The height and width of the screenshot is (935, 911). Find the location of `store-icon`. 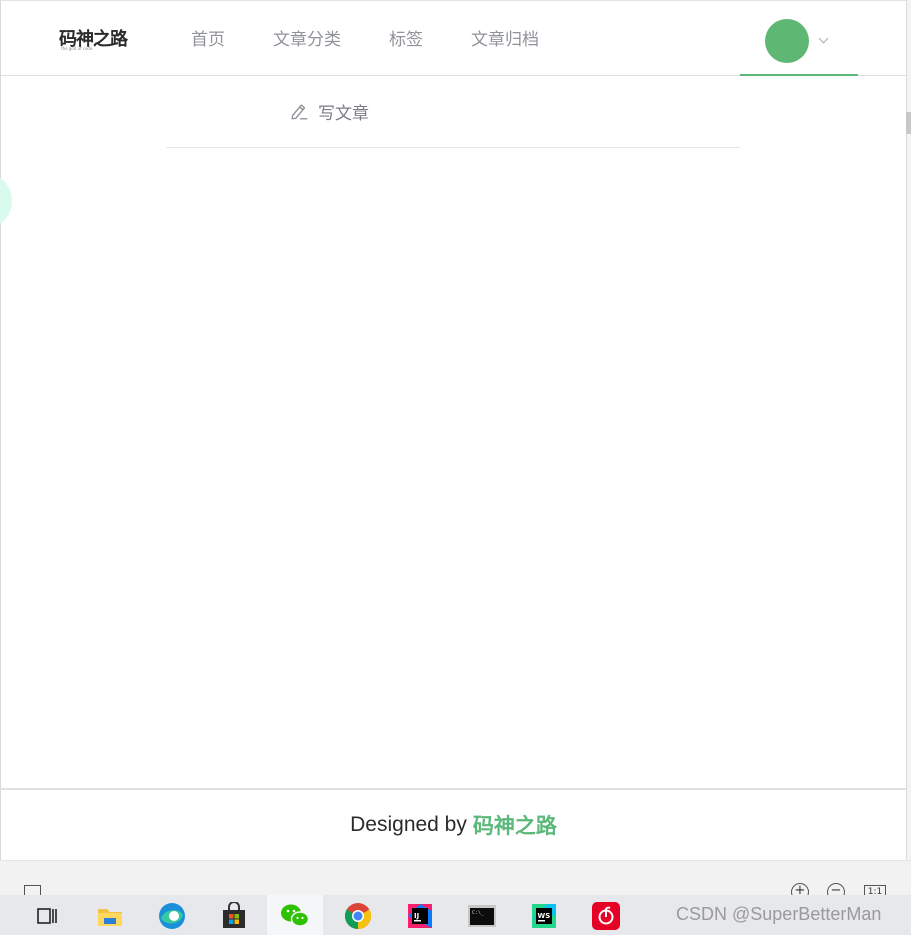

store-icon is located at coordinates (234, 916).